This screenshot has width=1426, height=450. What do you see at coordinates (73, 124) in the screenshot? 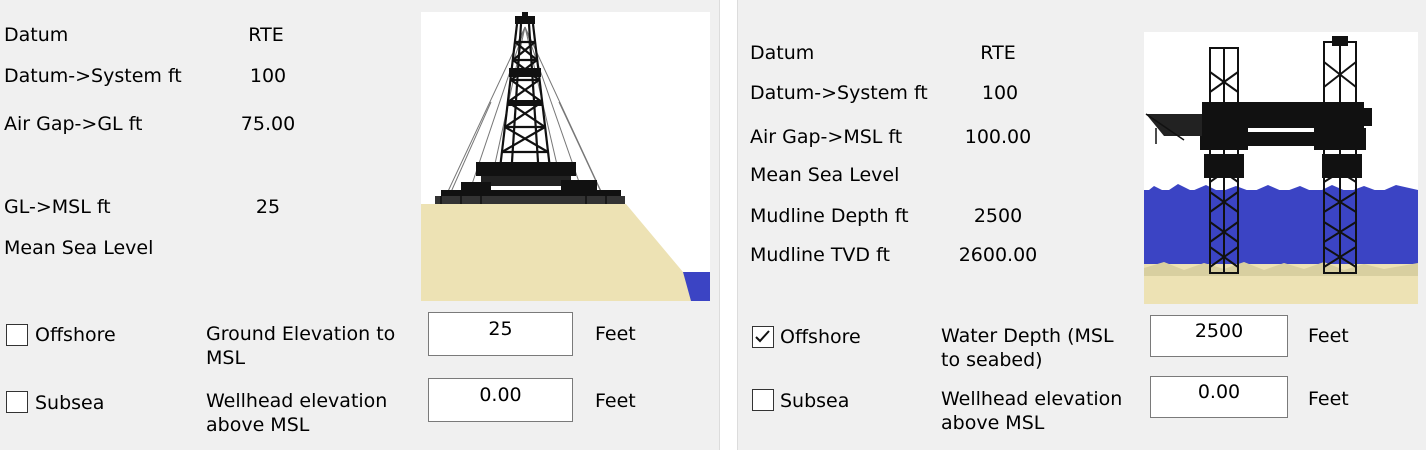
I see `air-gap-gl-label: Air Gap->GL ft` at bounding box center [73, 124].